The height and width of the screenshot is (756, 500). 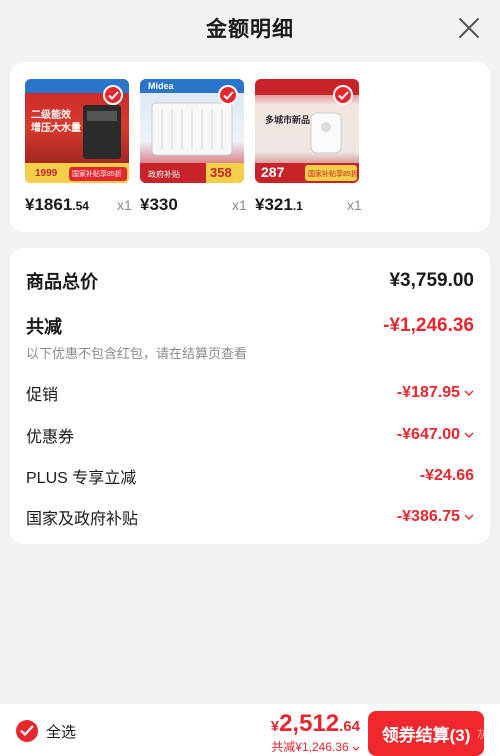 What do you see at coordinates (27, 731) in the screenshot?
I see `check-circle-icon` at bounding box center [27, 731].